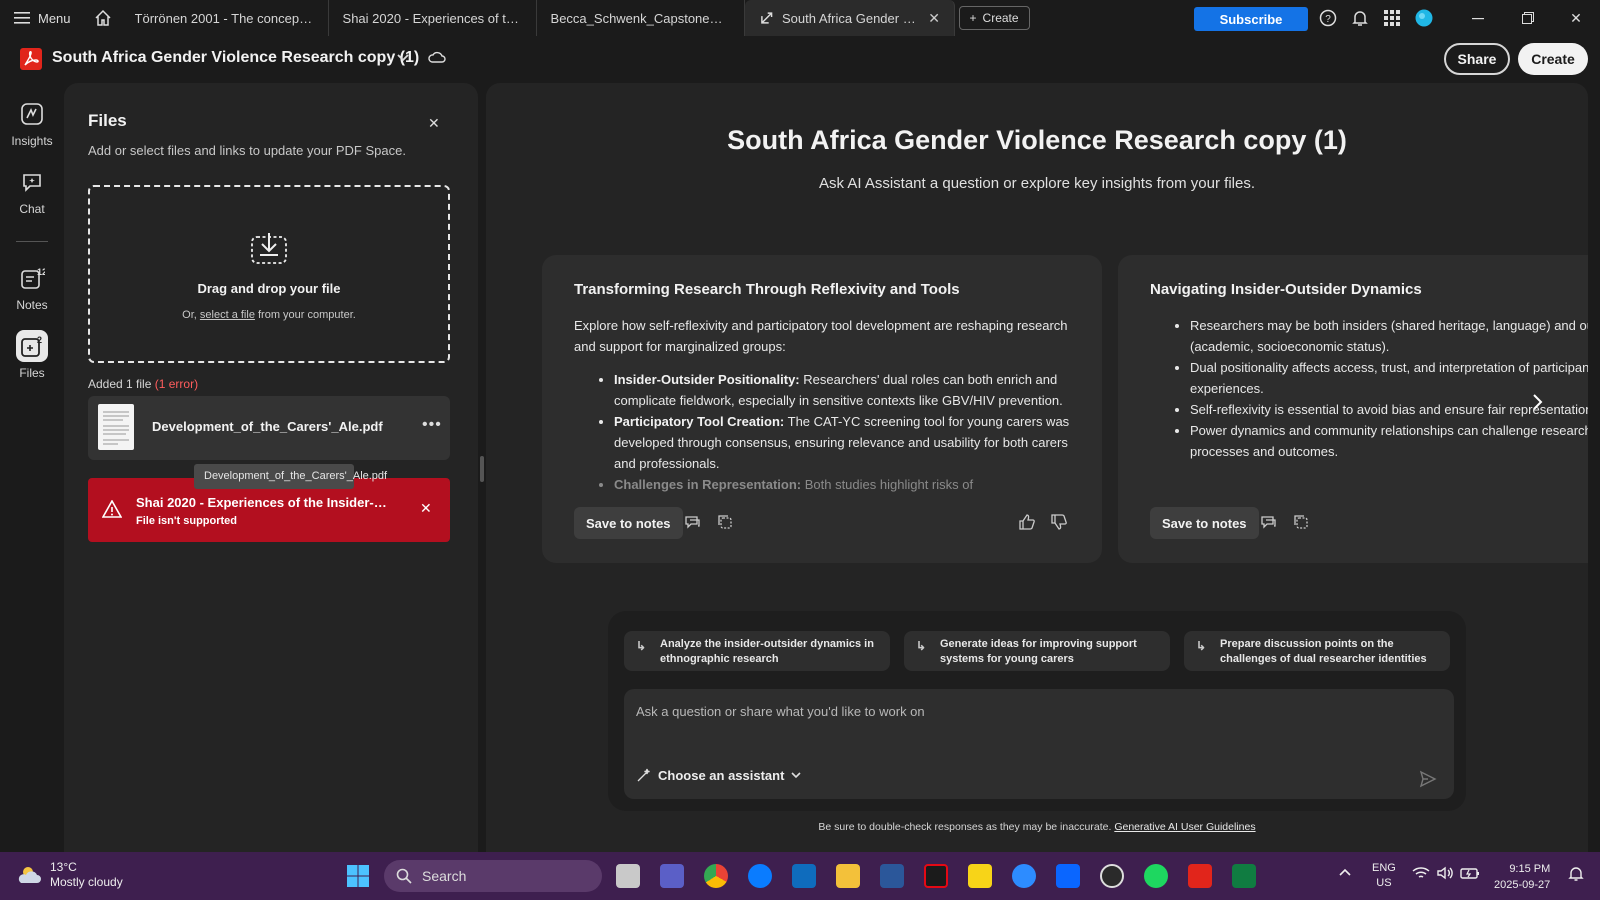 The height and width of the screenshot is (900, 1600). What do you see at coordinates (32, 241) in the screenshot?
I see `rail-divider` at bounding box center [32, 241].